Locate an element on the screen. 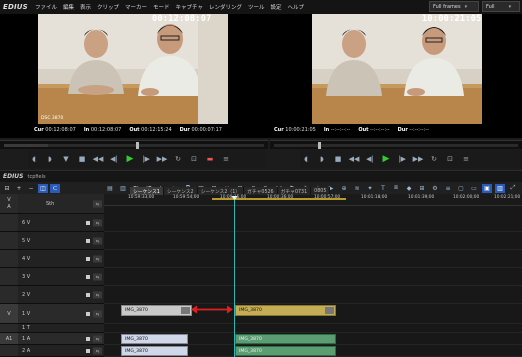 The image size is (522, 357). lane-4v is located at coordinates (313, 259).